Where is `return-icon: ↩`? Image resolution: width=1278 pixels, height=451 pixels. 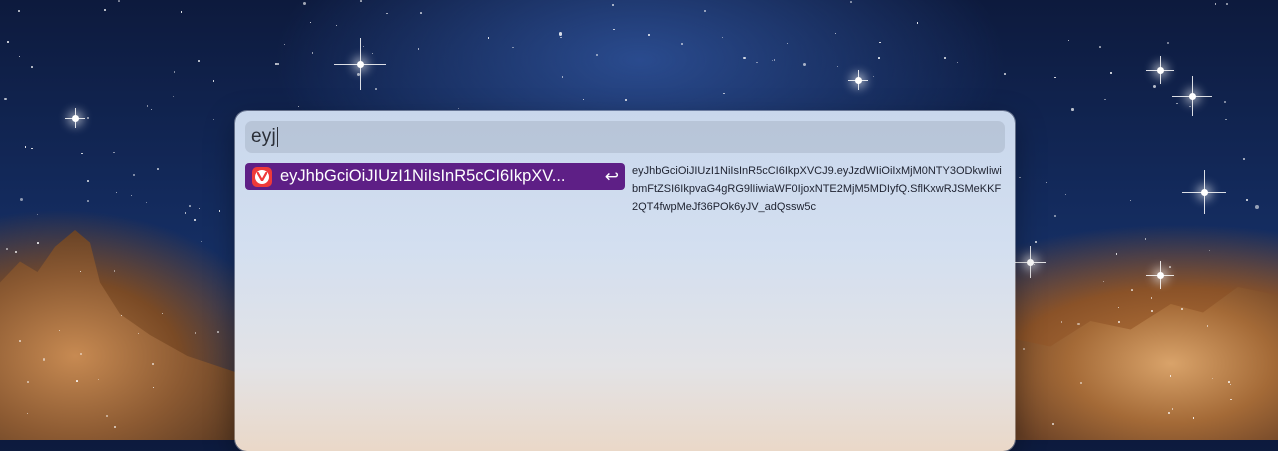 return-icon: ↩ is located at coordinates (611, 176).